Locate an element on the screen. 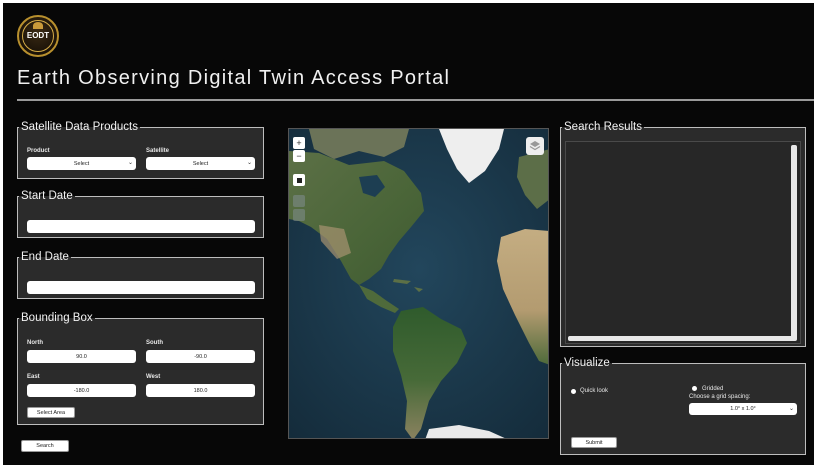 This screenshot has height=468, width=816. product-select: Select ⌄ is located at coordinates (81, 163).